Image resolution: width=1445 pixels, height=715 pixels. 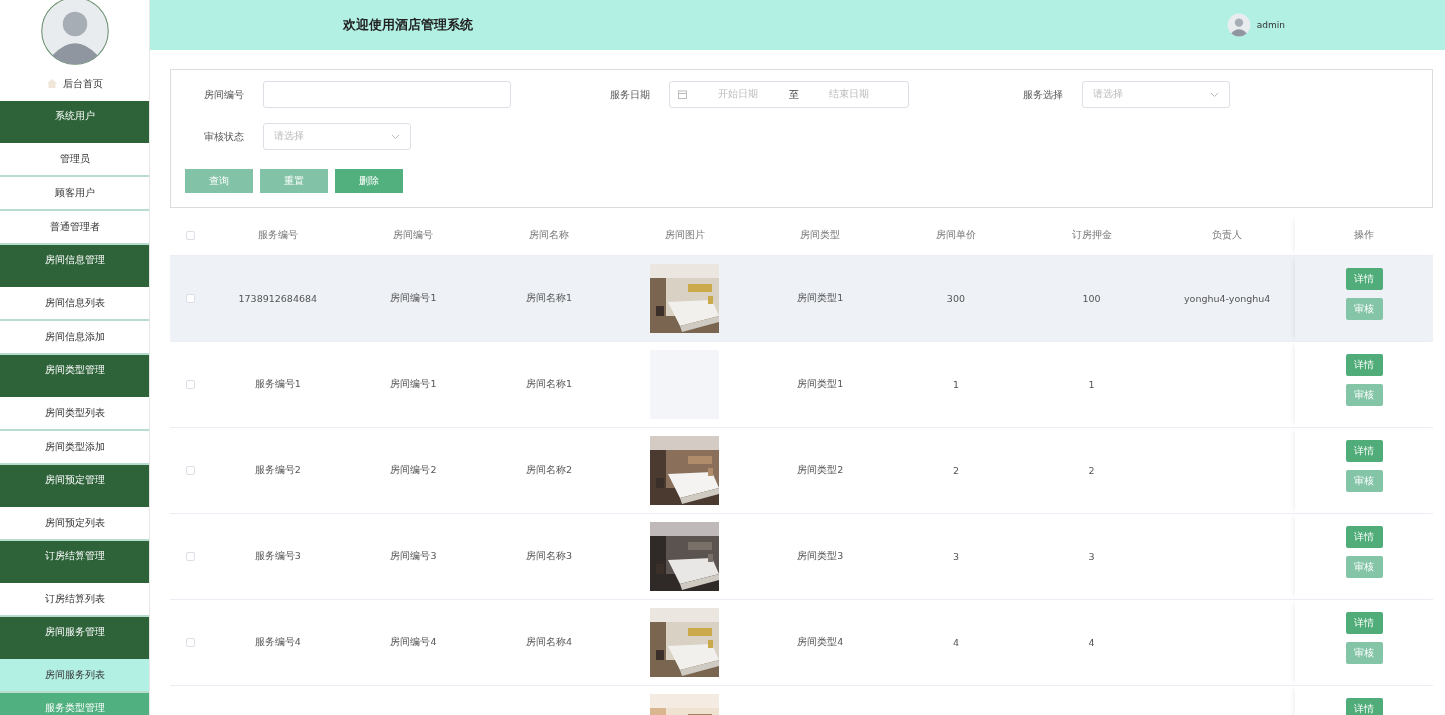 I want to click on home-icon, so click(x=51, y=83).